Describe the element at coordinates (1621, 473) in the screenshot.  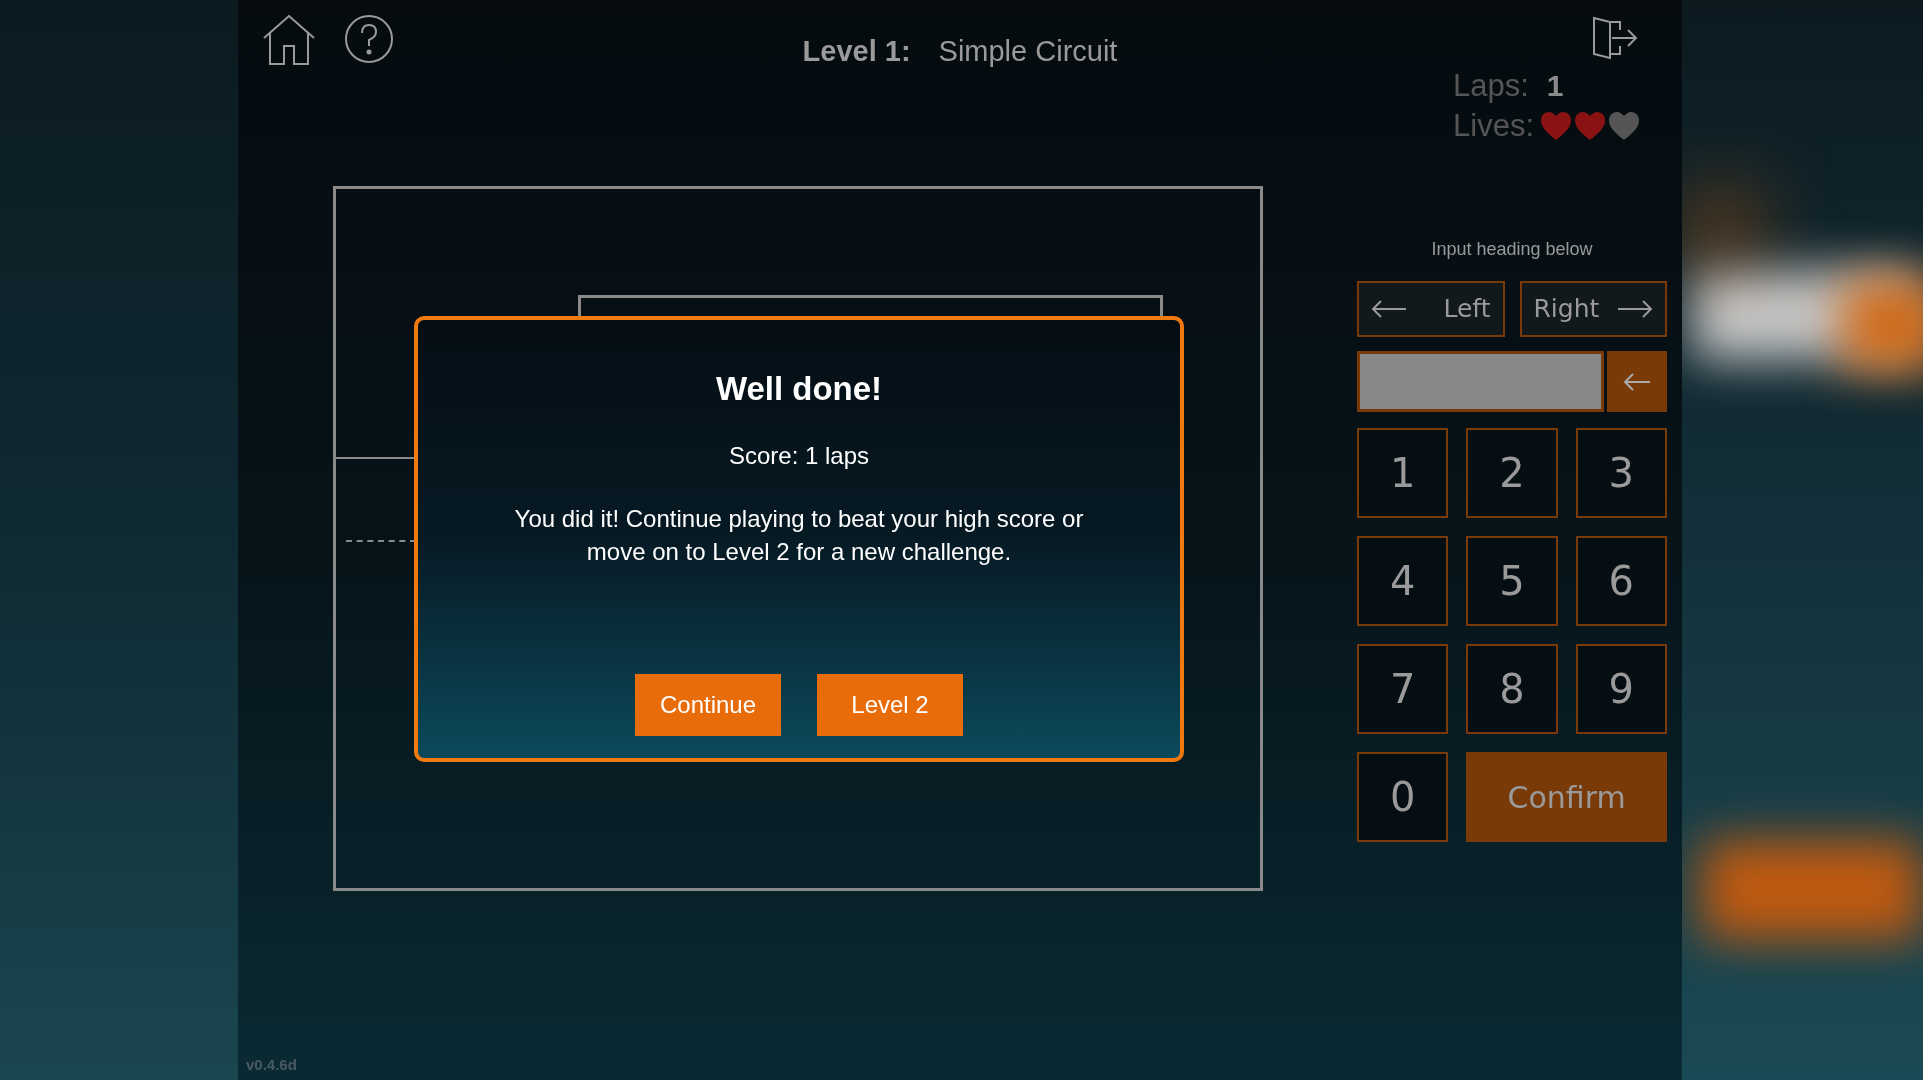
I see `number-key: 3` at that location.